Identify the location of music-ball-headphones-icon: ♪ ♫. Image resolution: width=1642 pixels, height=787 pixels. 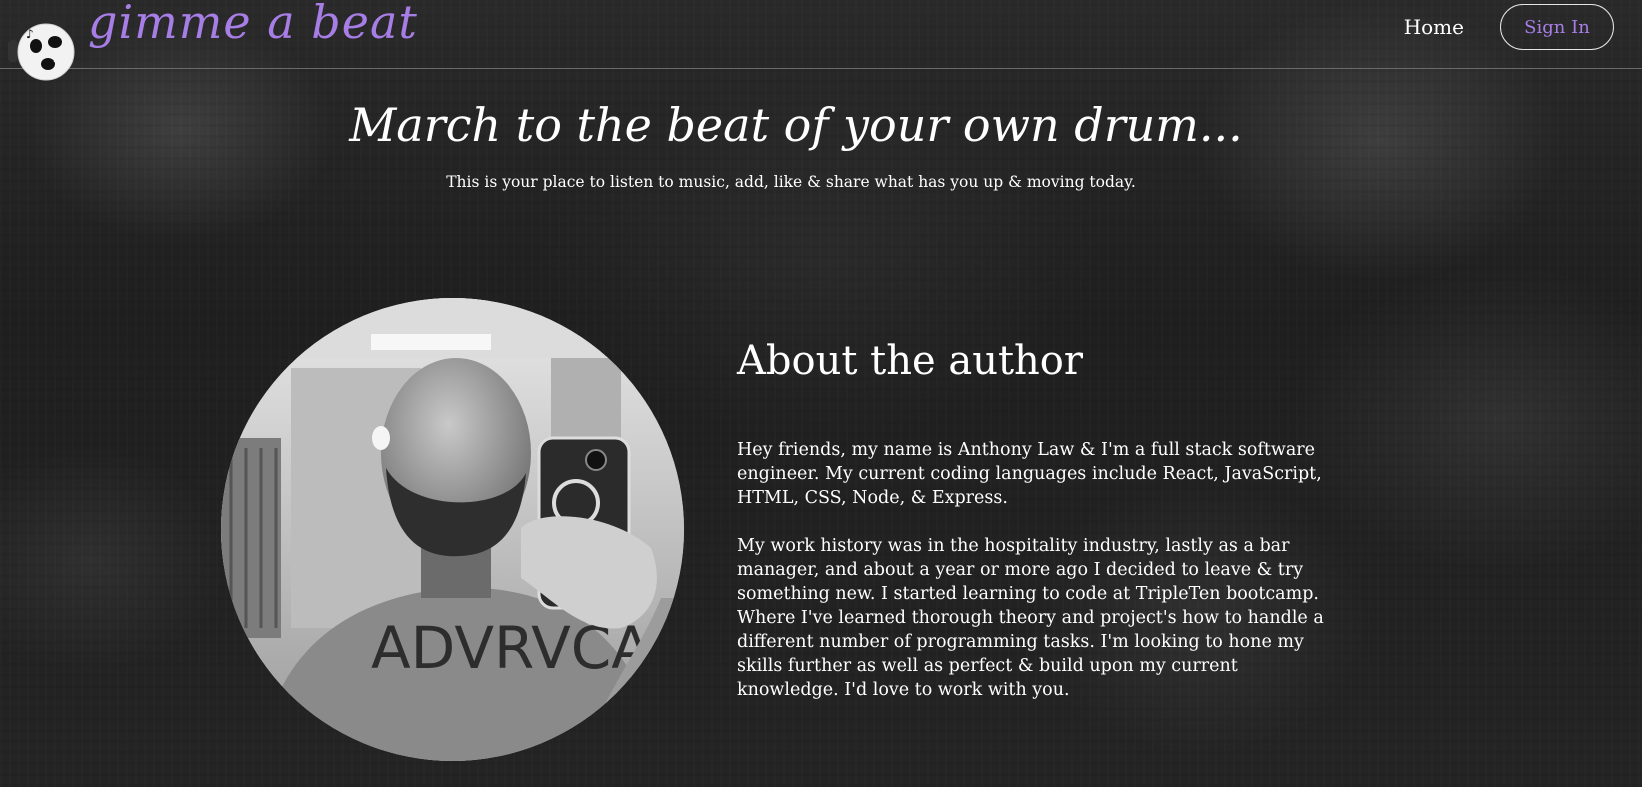
(41, 48).